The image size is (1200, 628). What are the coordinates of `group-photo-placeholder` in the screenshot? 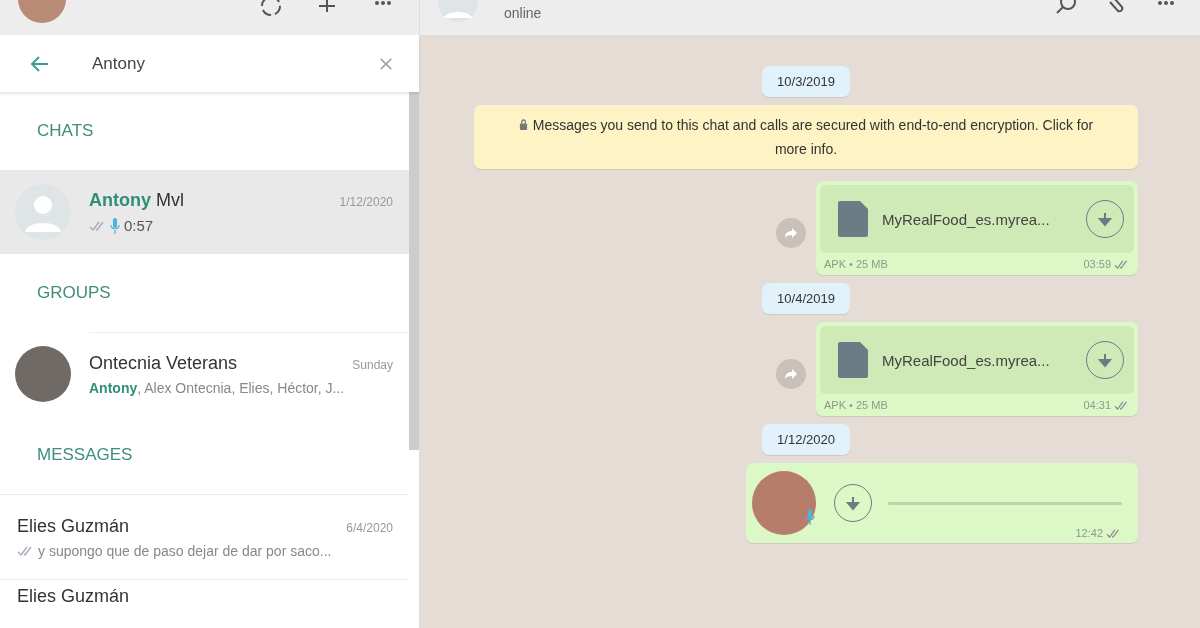 It's located at (43, 374).